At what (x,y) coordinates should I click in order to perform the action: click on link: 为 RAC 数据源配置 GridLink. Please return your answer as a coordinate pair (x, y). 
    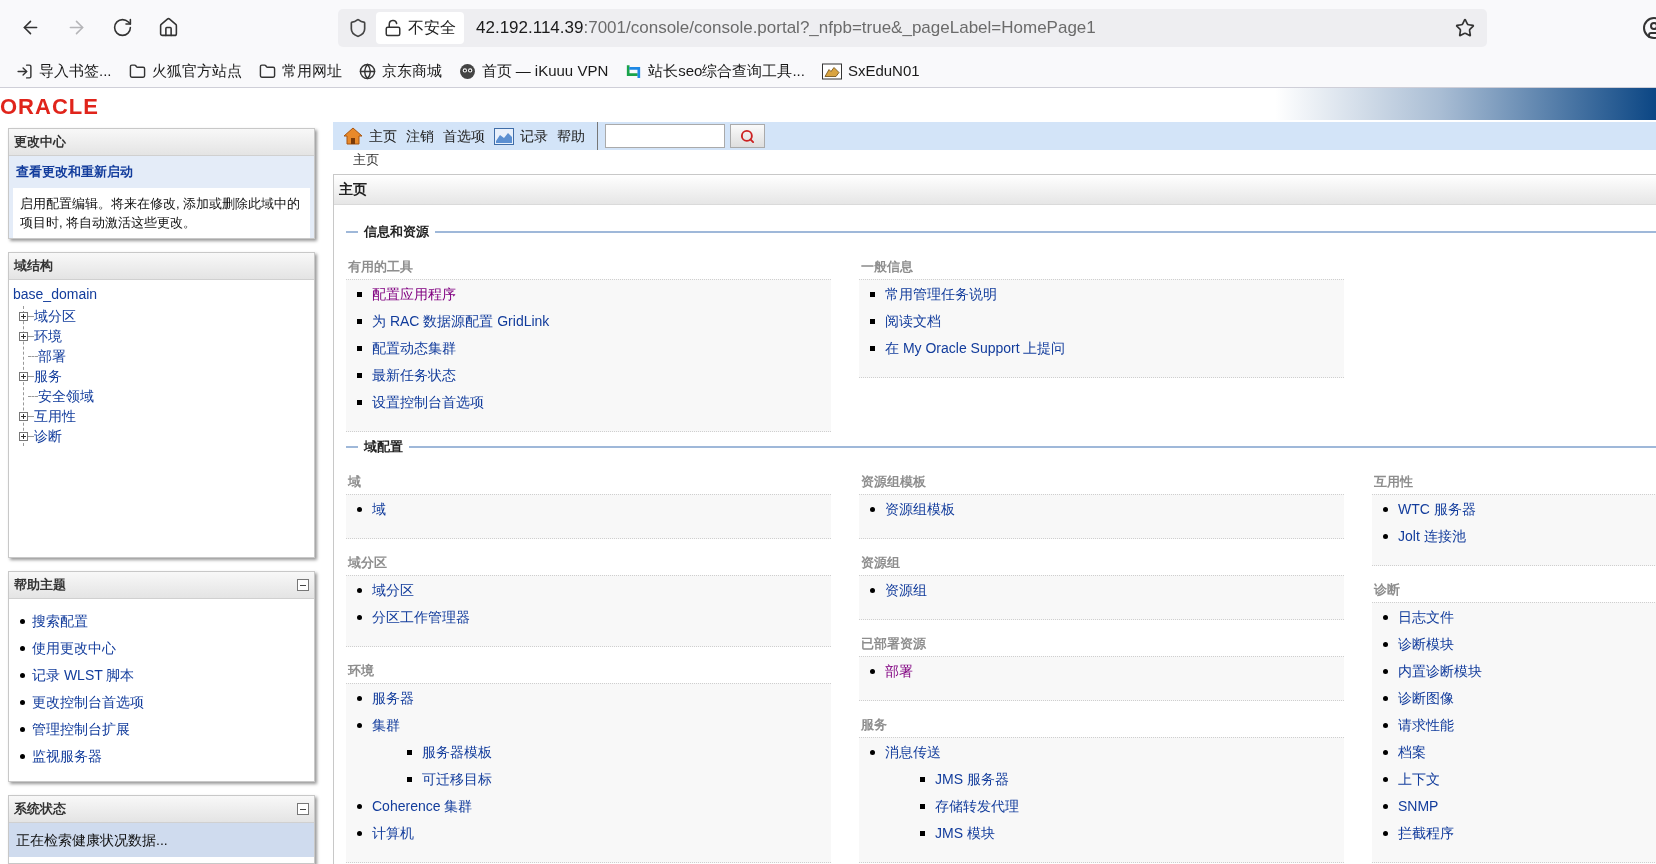
    Looking at the image, I should click on (461, 321).